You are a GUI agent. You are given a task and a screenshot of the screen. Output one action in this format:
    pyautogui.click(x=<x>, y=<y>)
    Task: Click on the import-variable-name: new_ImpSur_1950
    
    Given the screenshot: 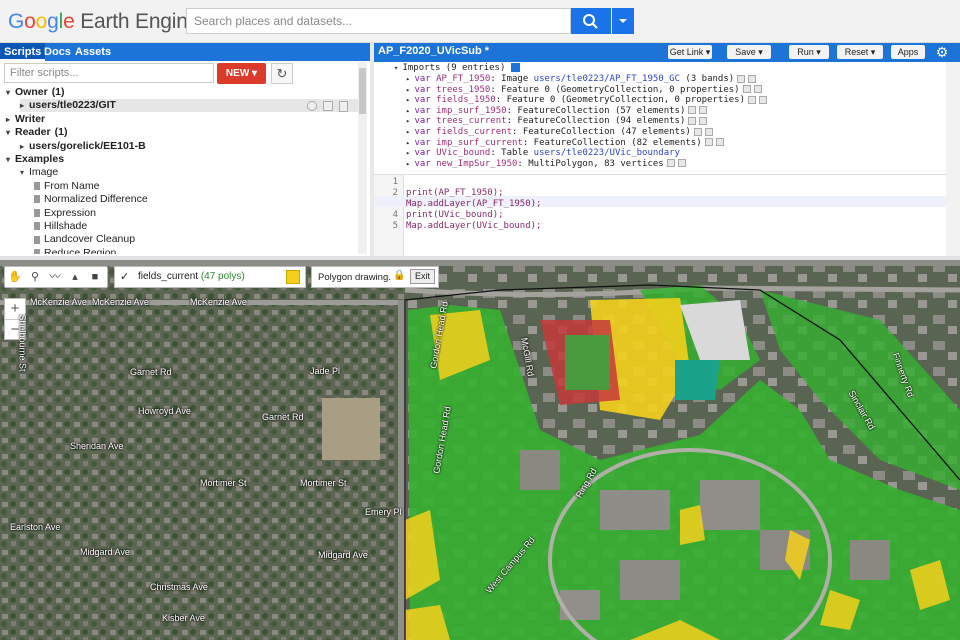 What is the action you would take?
    pyautogui.click(x=476, y=164)
    